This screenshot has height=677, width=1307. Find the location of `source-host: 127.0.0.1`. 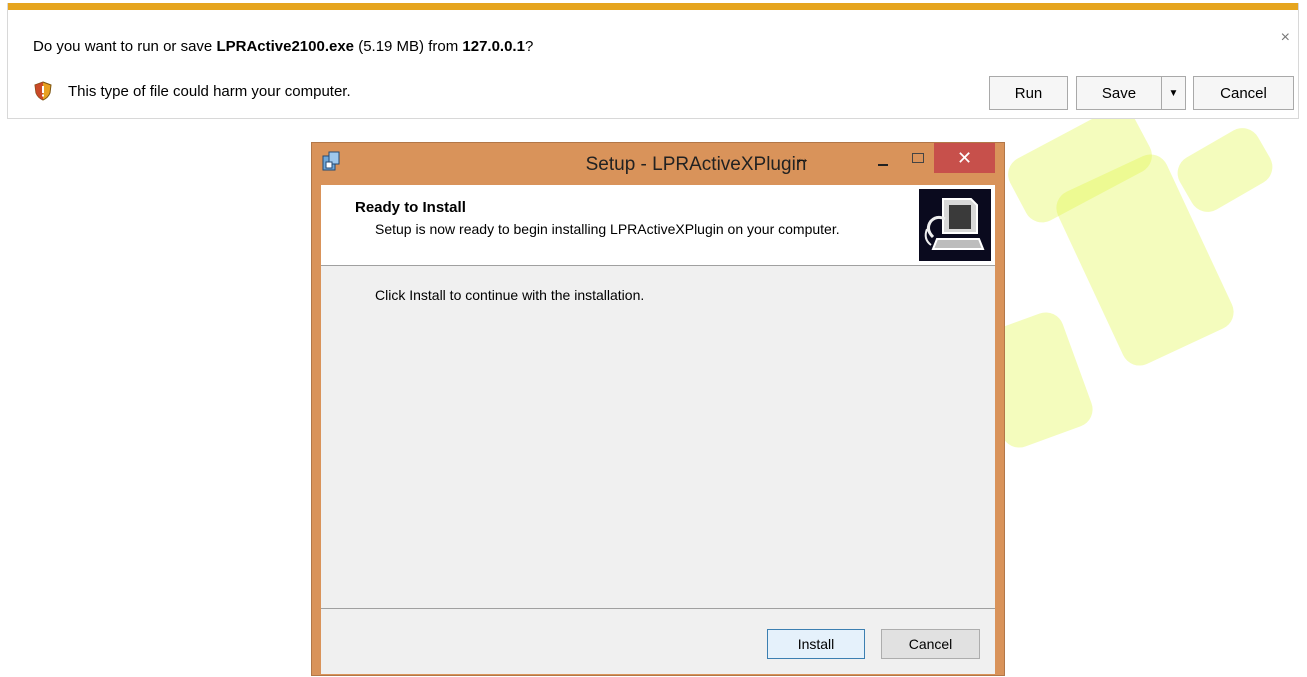

source-host: 127.0.0.1 is located at coordinates (493, 46).